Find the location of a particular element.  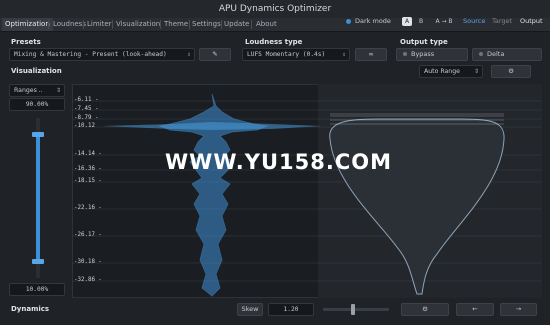

tick-label: -8.79 - is located at coordinates (86, 118).